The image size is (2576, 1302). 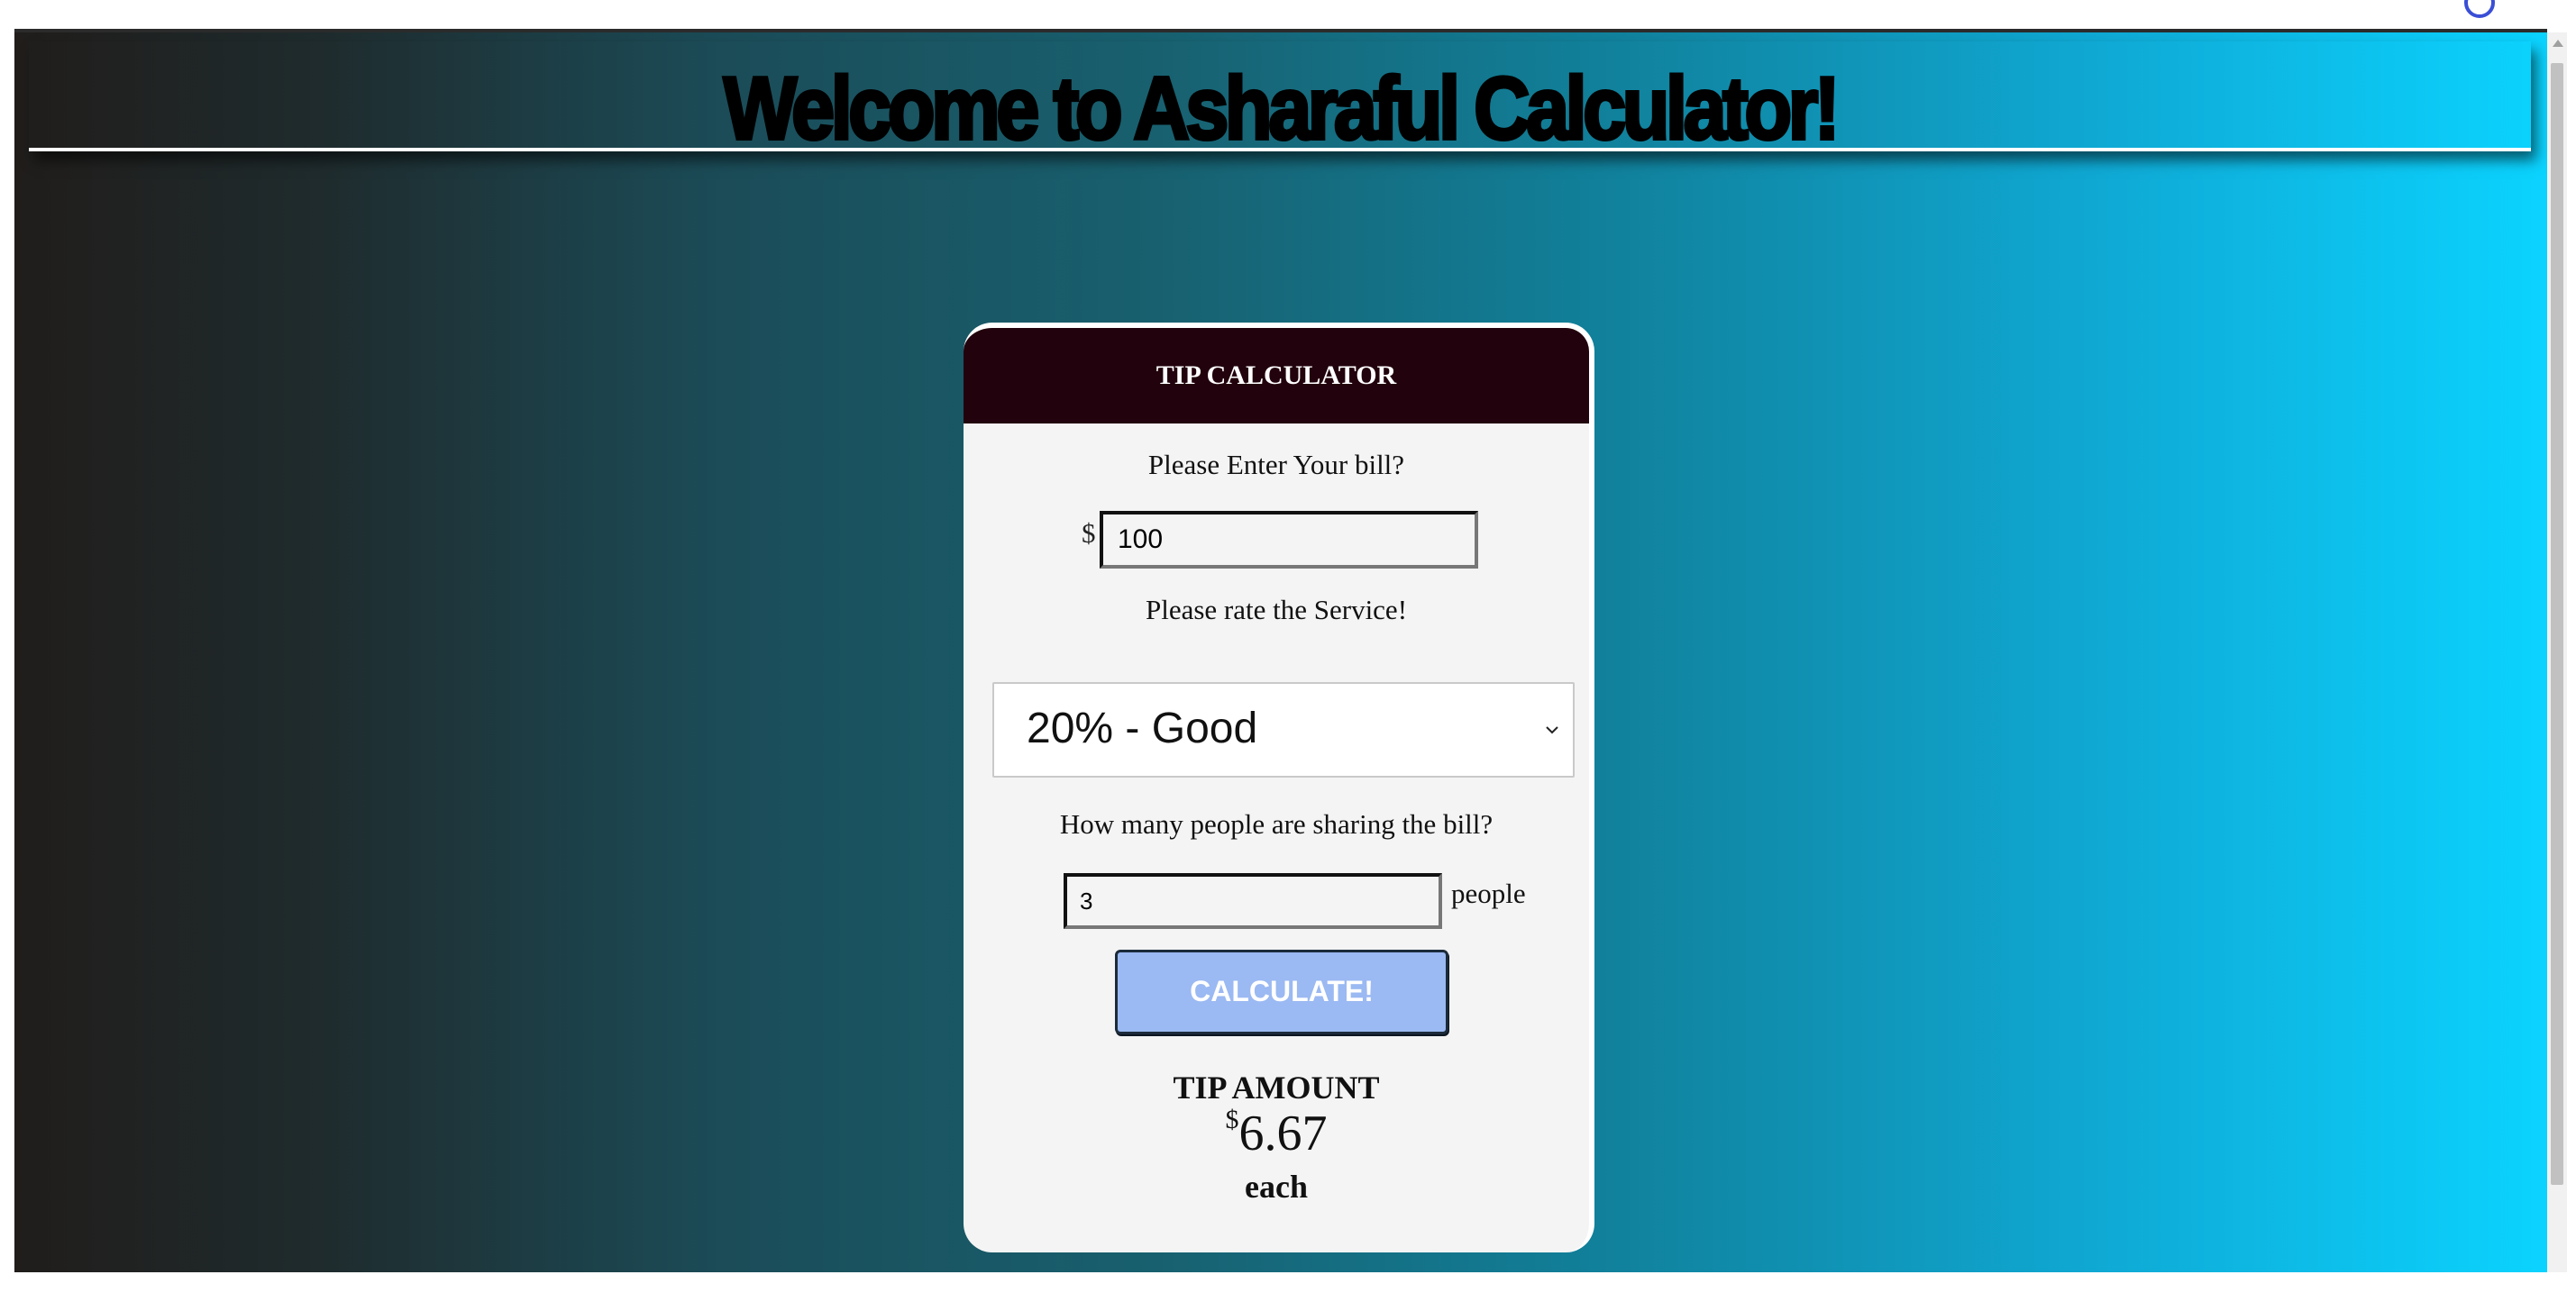 What do you see at coordinates (1142, 729) in the screenshot?
I see `service-rating-value: 20% - Good` at bounding box center [1142, 729].